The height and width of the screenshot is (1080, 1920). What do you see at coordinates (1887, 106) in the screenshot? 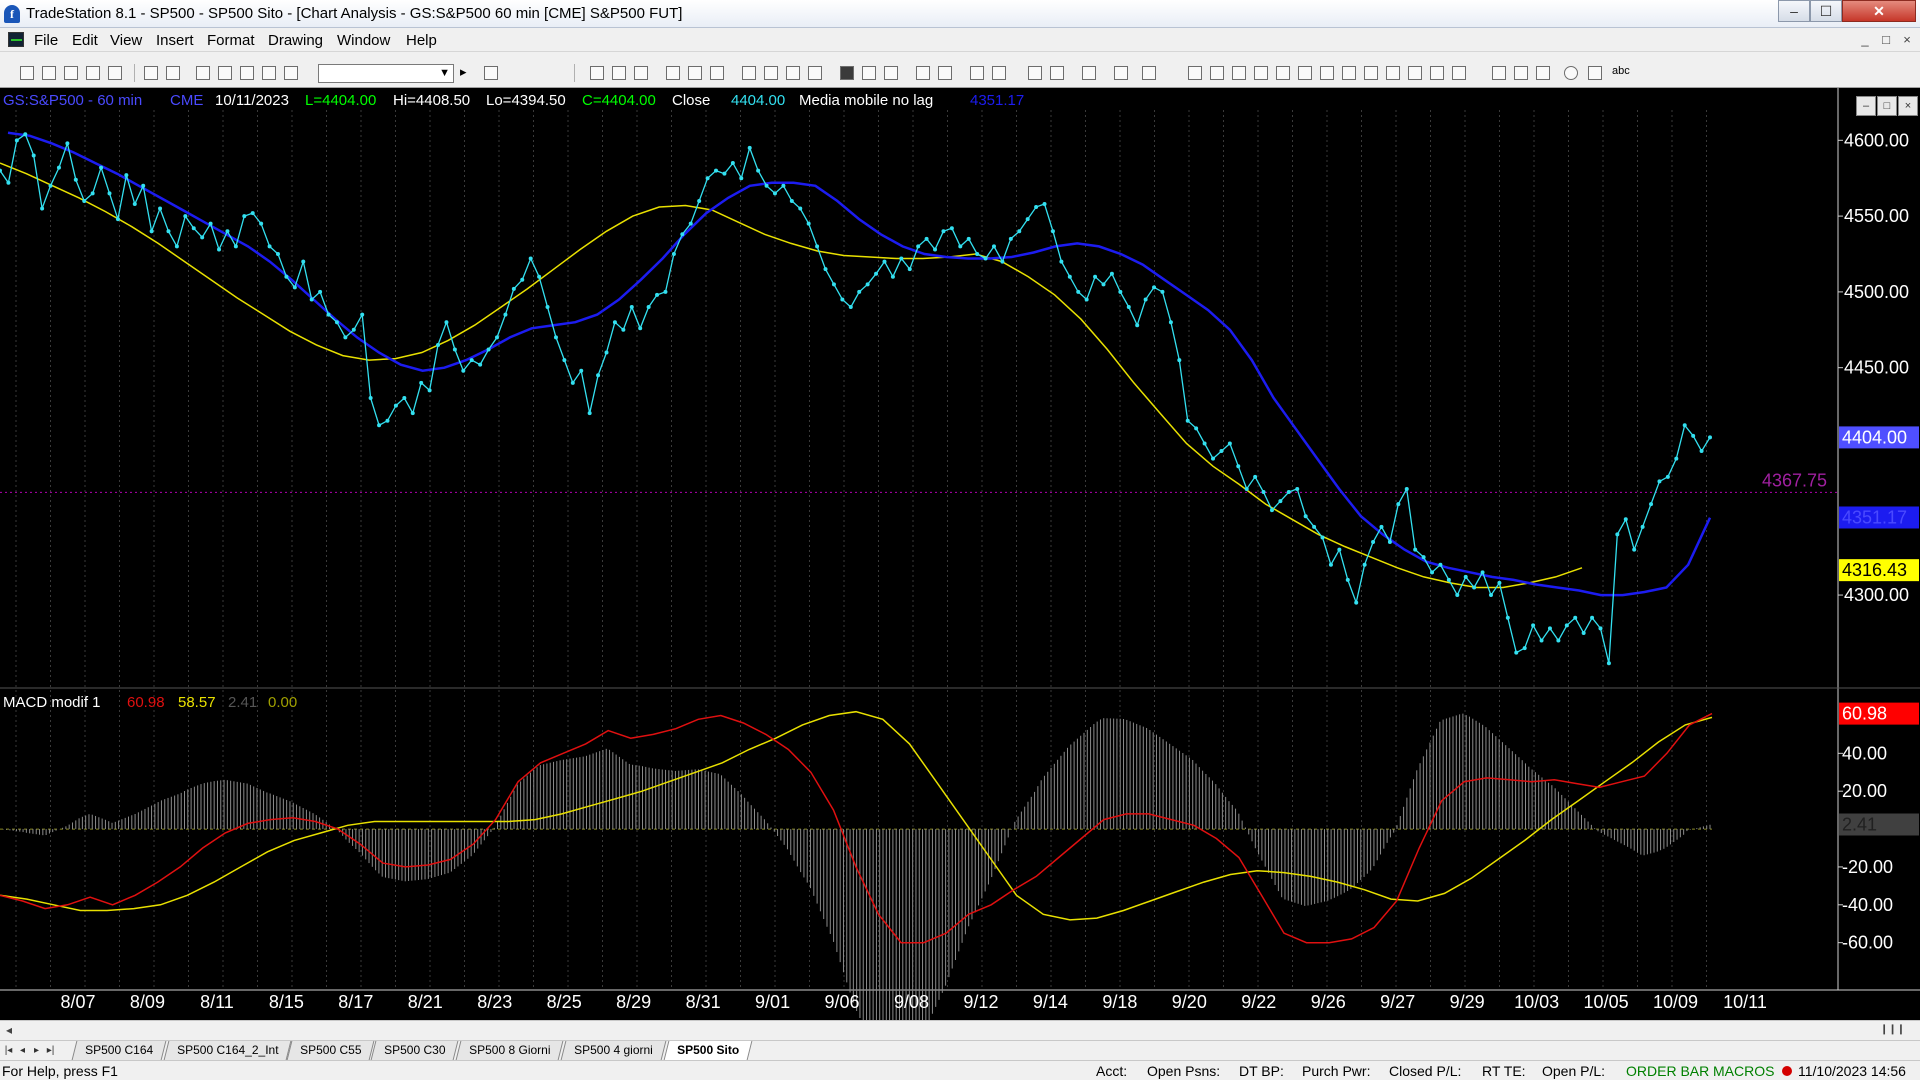
I see `chart-restore-button: □` at bounding box center [1887, 106].